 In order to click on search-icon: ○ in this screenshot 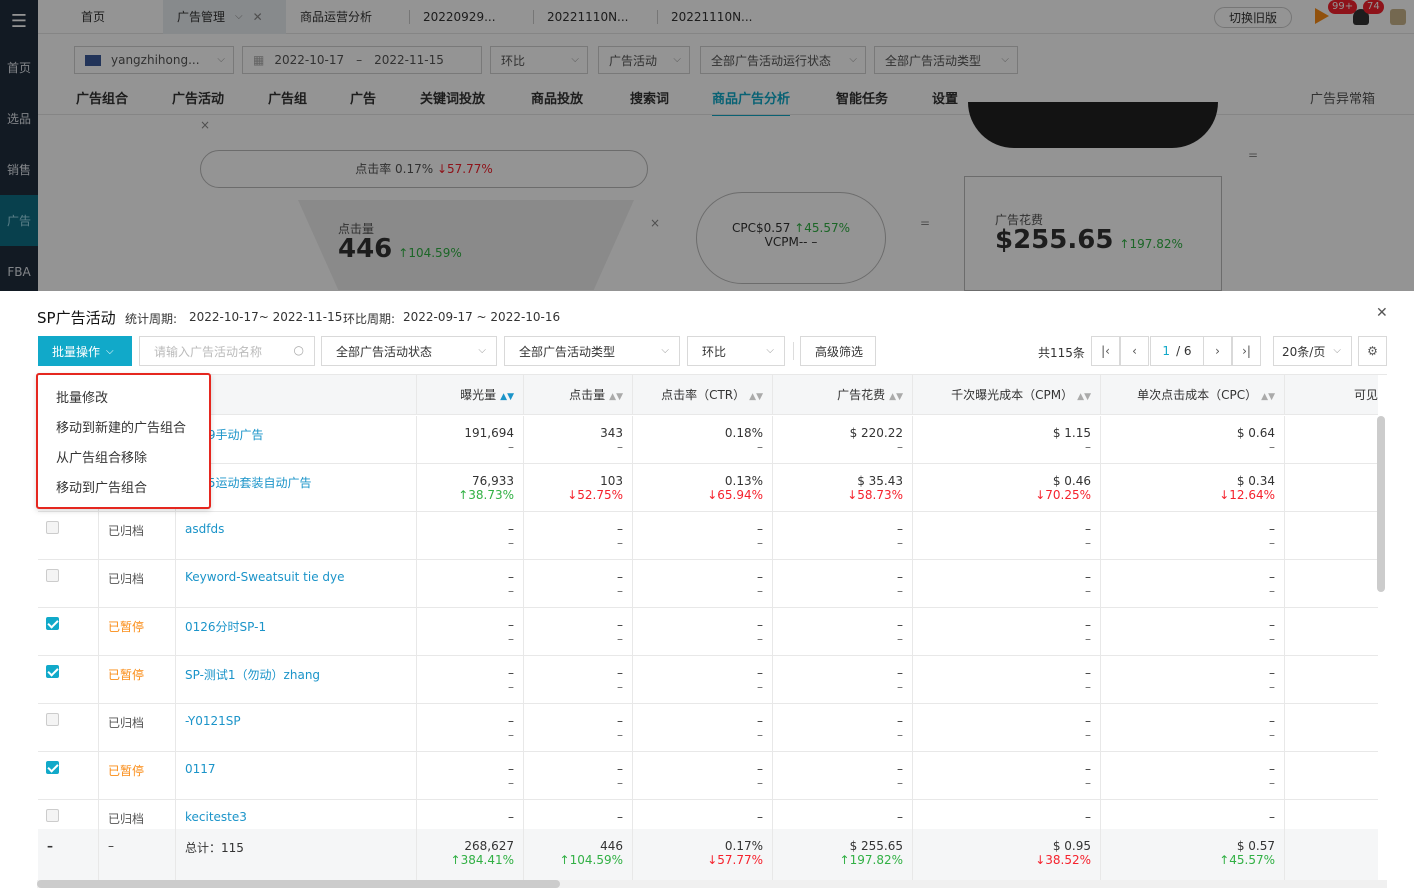, I will do `click(299, 350)`.